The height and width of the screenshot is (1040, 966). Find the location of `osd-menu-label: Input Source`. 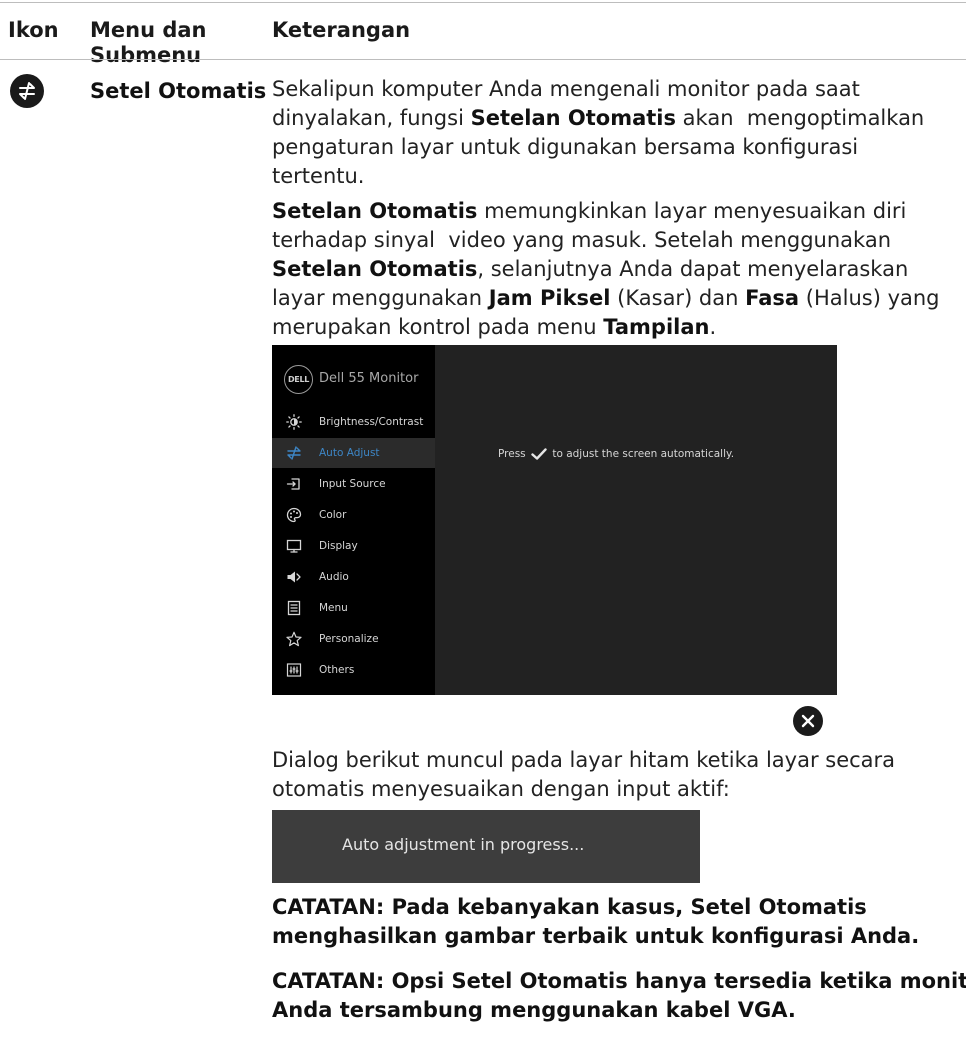

osd-menu-label: Input Source is located at coordinates (352, 484).